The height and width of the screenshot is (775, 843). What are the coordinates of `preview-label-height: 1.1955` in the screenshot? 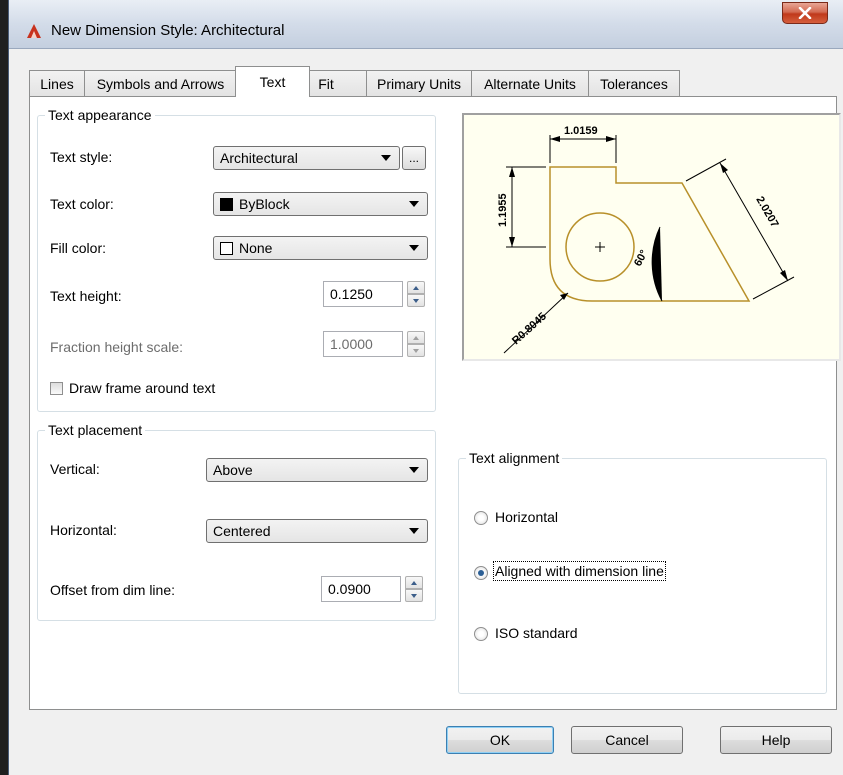 It's located at (503, 210).